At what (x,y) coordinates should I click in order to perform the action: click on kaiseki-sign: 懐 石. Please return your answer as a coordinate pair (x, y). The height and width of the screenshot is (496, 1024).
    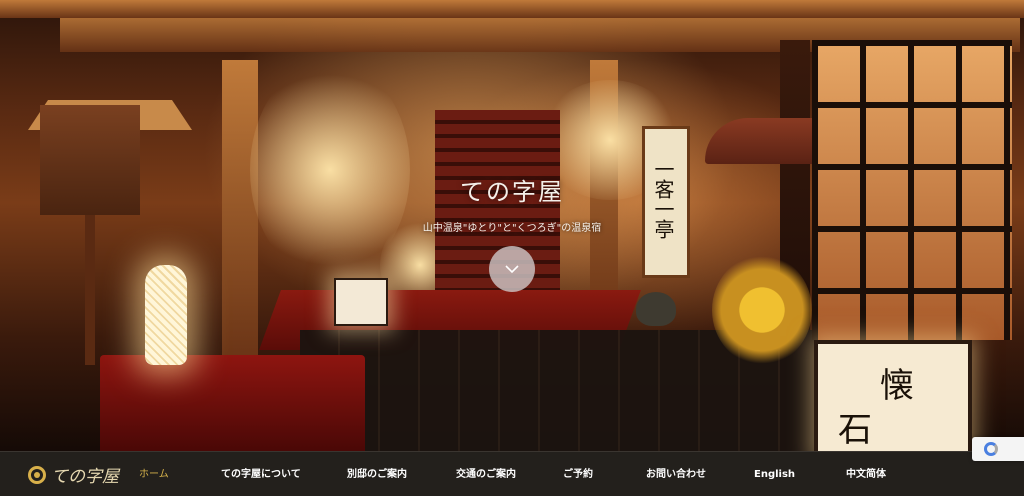
    Looking at the image, I should click on (893, 399).